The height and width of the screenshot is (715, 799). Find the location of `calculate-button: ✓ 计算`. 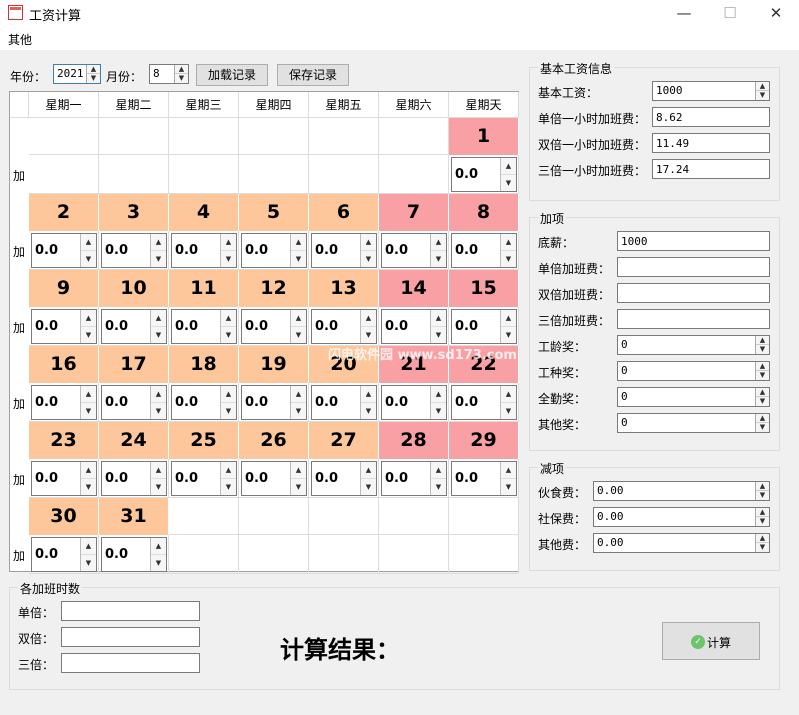

calculate-button: ✓ 计算 is located at coordinates (711, 641).